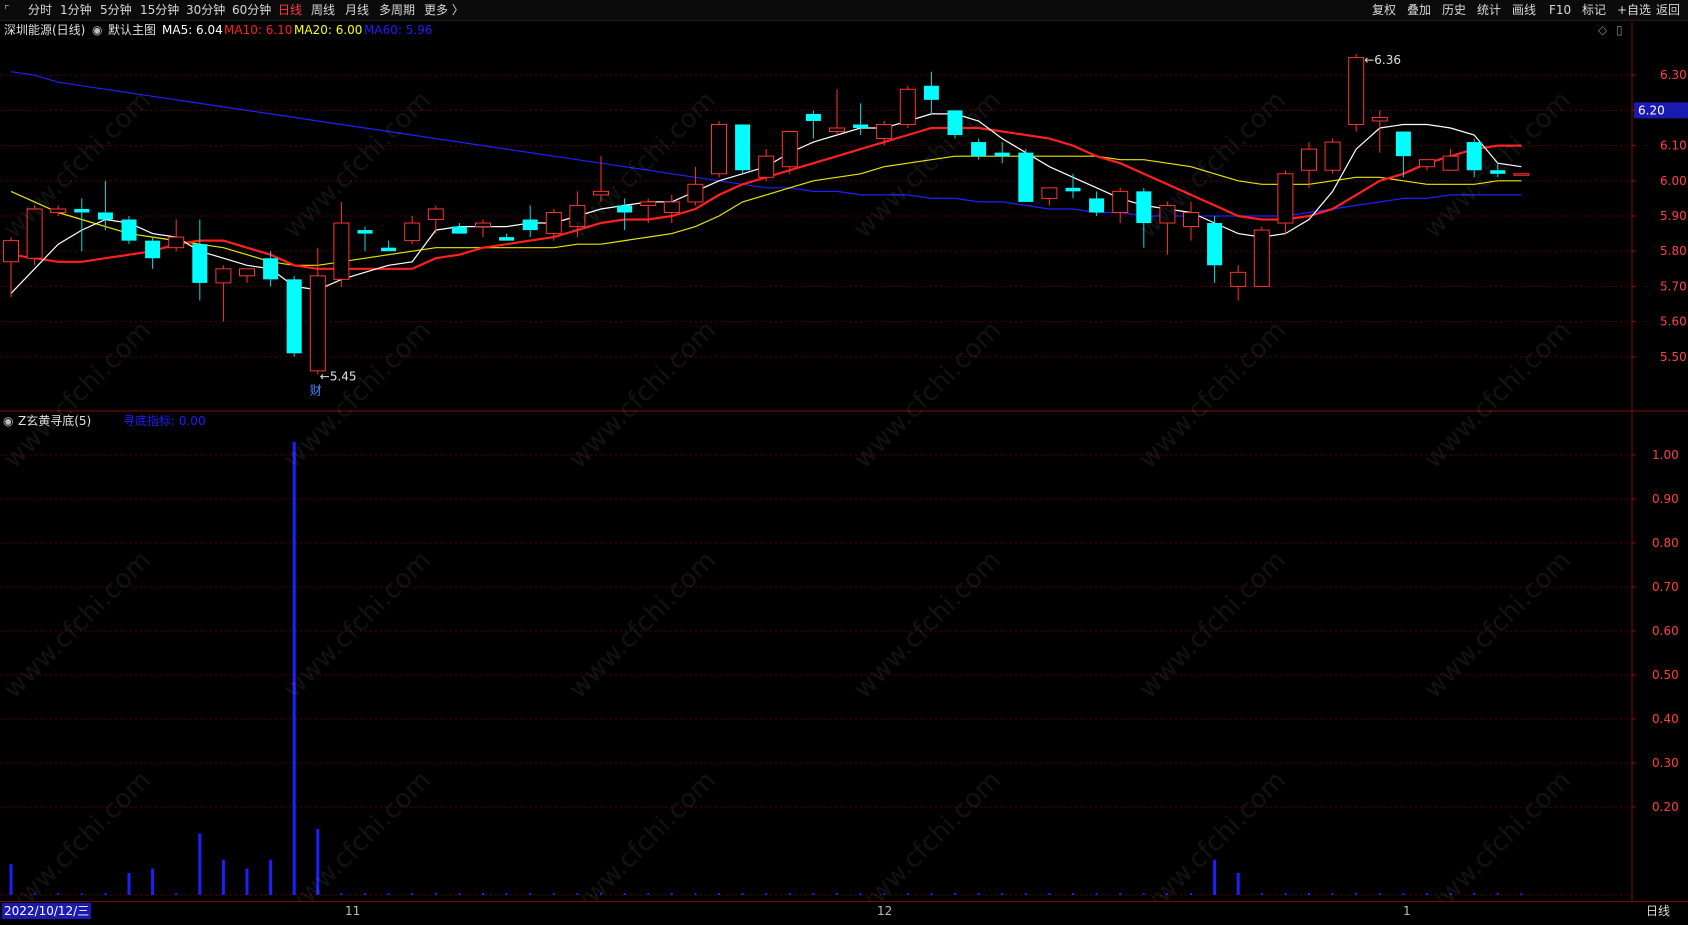 This screenshot has width=1688, height=925. Describe the element at coordinates (55, 421) in the screenshot. I see `indicator-title: Z玄黄寻底(5)` at that location.